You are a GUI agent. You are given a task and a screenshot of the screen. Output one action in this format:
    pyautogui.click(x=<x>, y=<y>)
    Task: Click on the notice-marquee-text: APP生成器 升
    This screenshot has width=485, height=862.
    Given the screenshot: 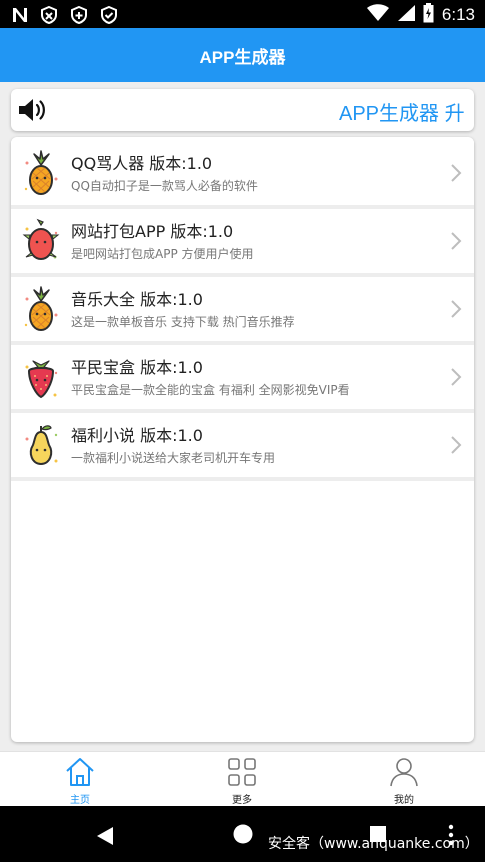 What is the action you would take?
    pyautogui.click(x=402, y=114)
    